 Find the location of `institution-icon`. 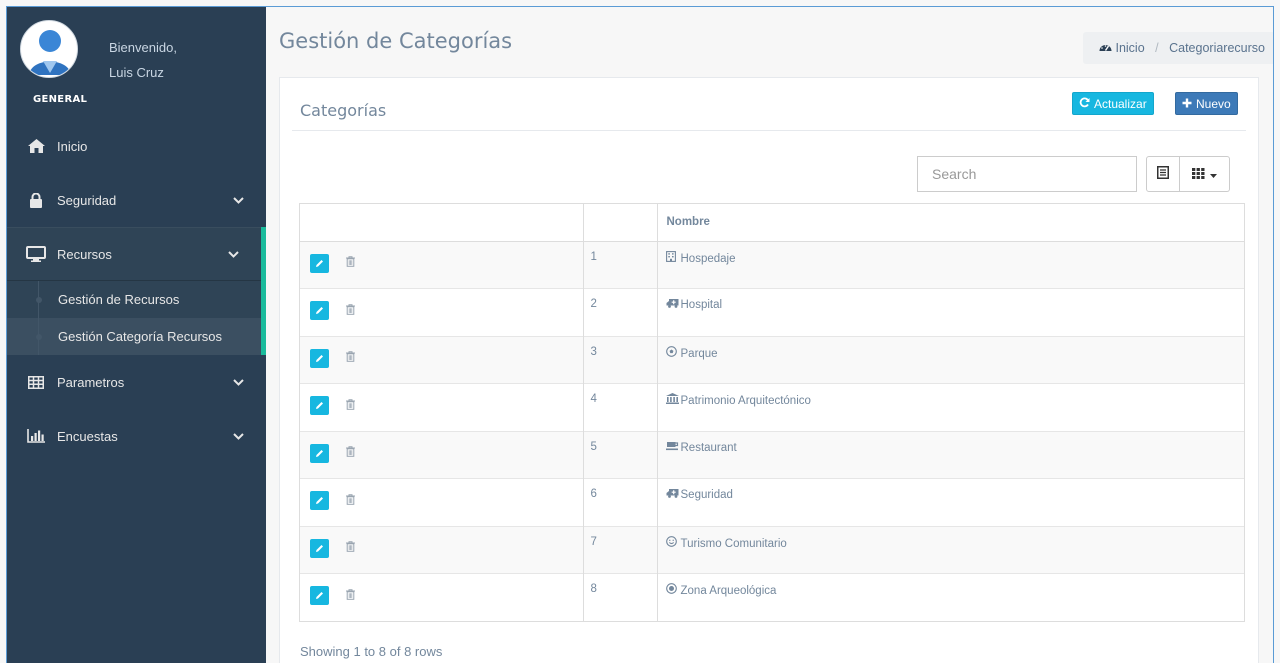

institution-icon is located at coordinates (672, 400).